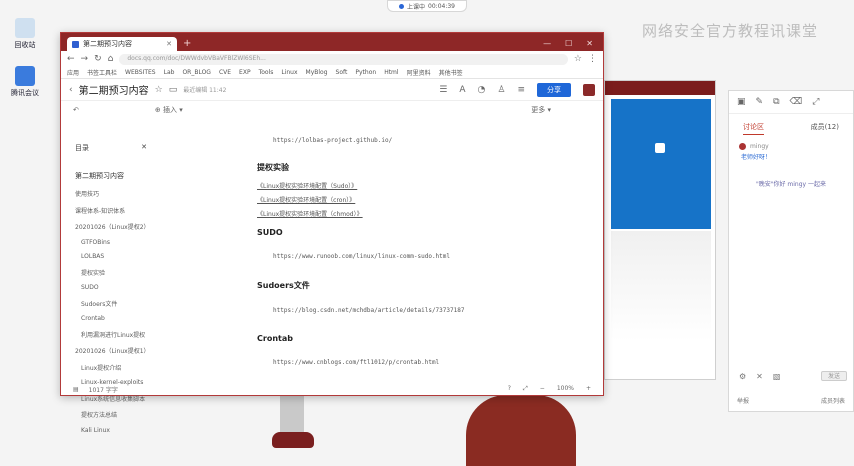 The width and height of the screenshot is (854, 466). Describe the element at coordinates (173, 90) in the screenshot. I see `folder-icon: ▭` at that location.